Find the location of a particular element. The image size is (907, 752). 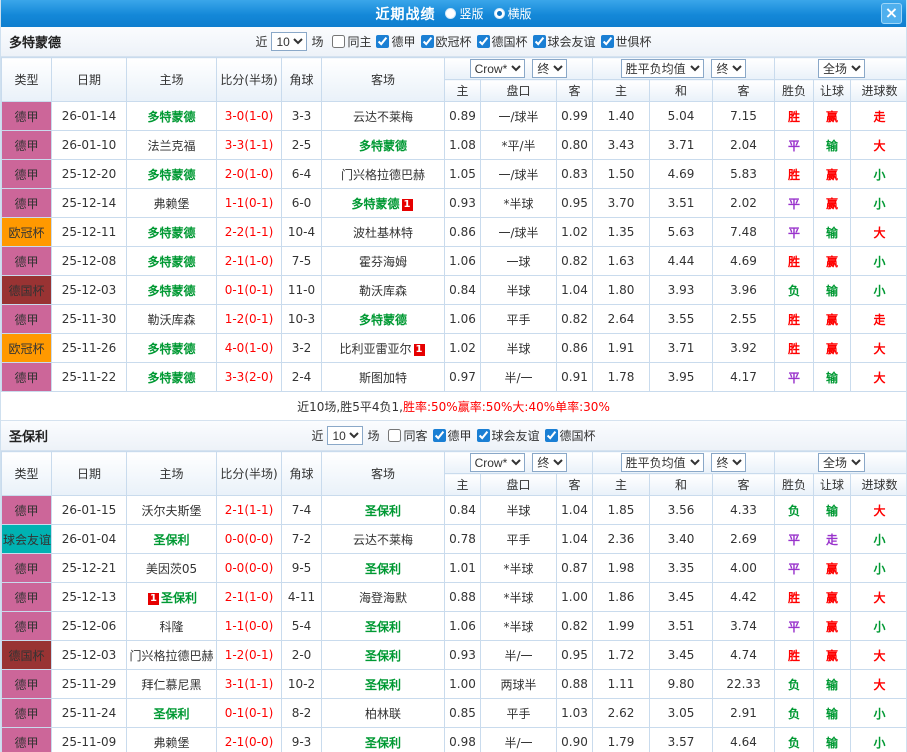

home-team-name: 圣保利 is located at coordinates (171, 713).